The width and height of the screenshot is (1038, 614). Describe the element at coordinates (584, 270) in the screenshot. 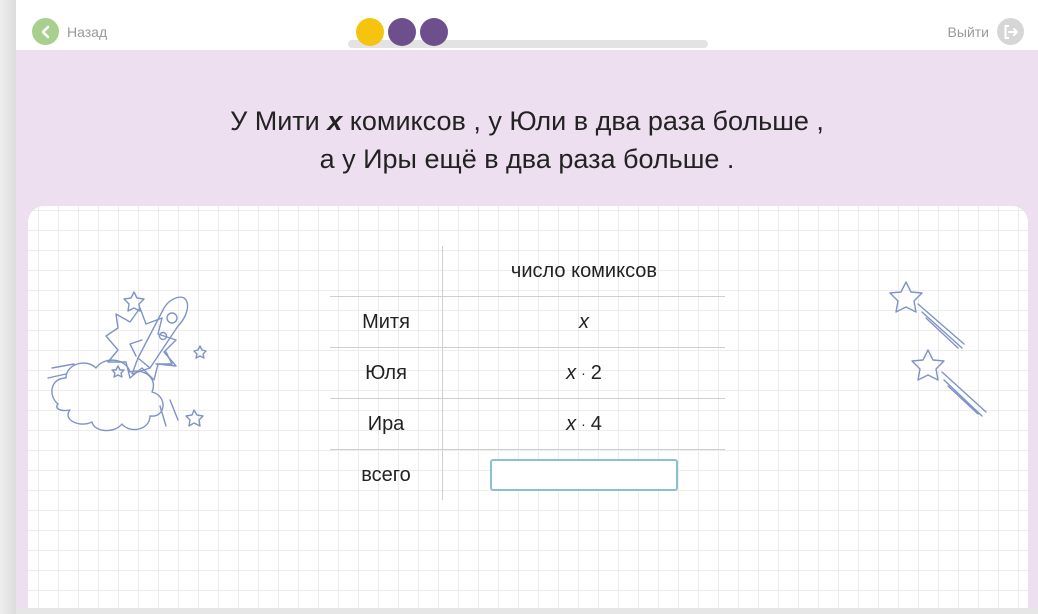

I see `column-header: число комиксов` at that location.